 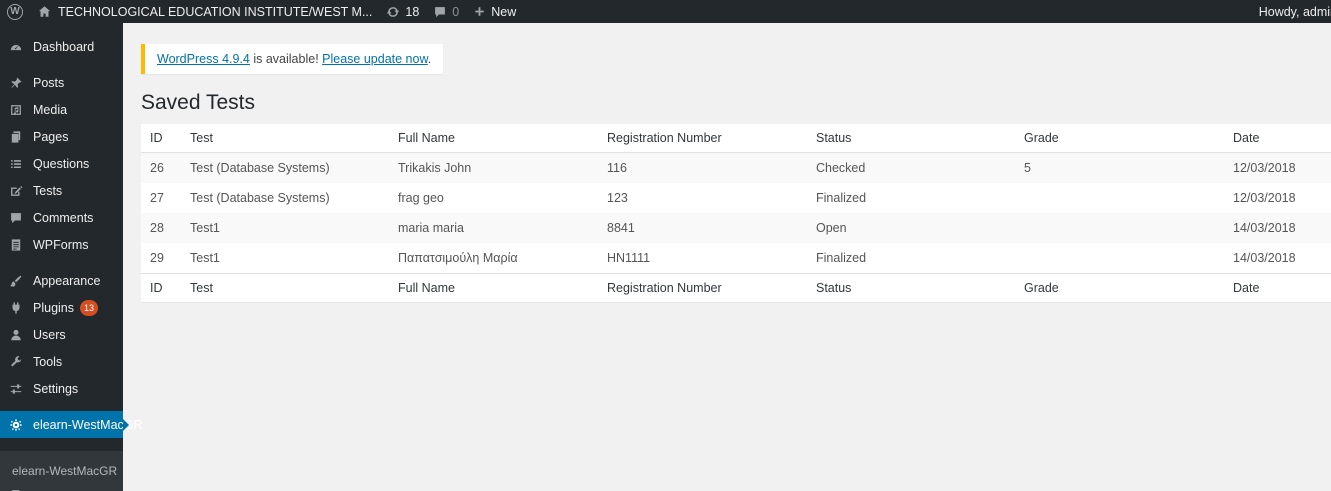 I want to click on form-icon, so click(x=16, y=245).